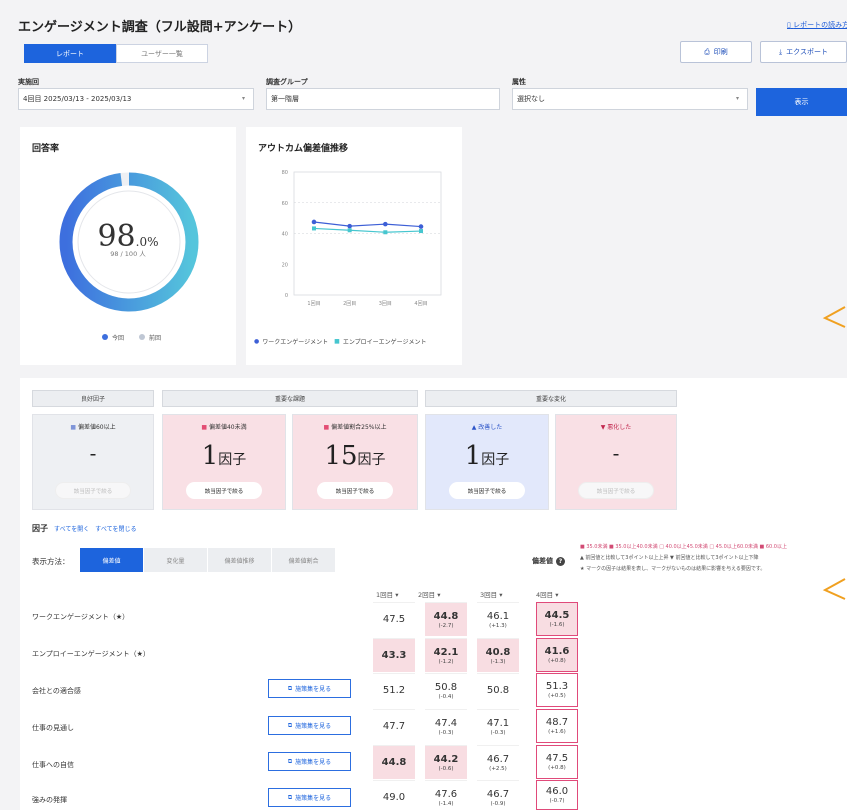 The image size is (847, 810). What do you see at coordinates (498, 803) in the screenshot?
I see `cell-delta: (-0.9)` at bounding box center [498, 803].